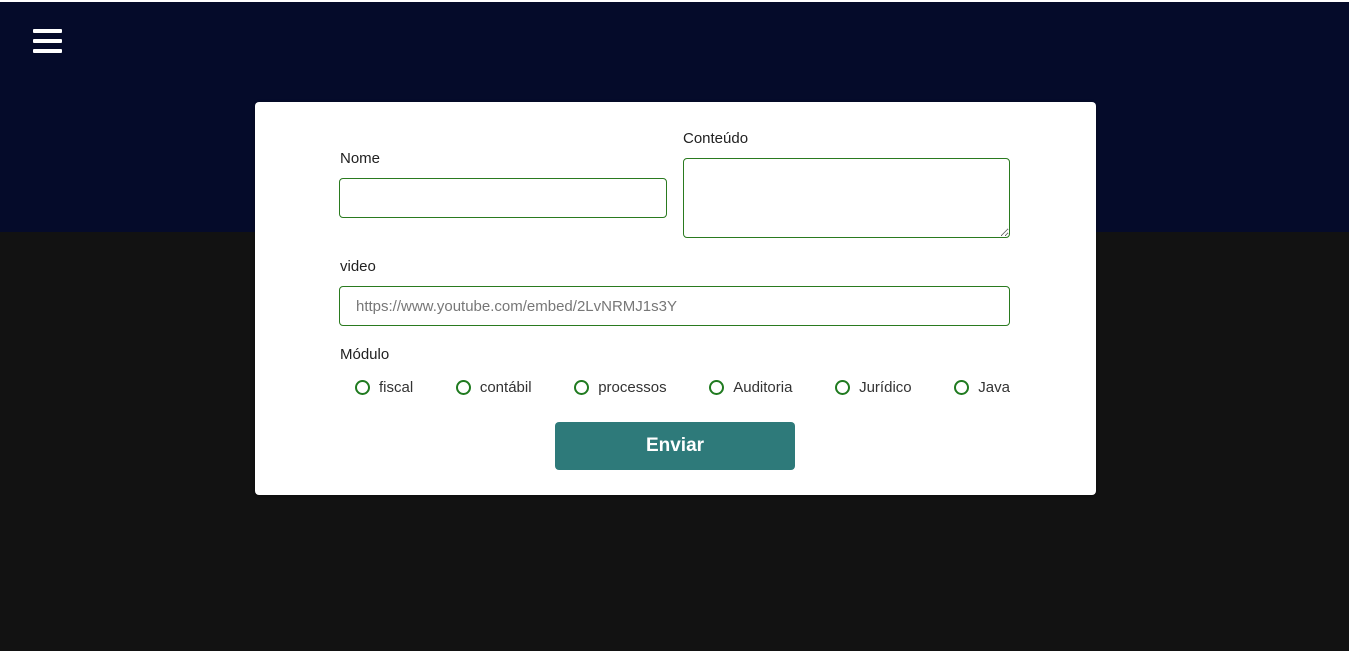 Image resolution: width=1349 pixels, height=651 pixels. I want to click on radio-label: Auditoria, so click(763, 387).